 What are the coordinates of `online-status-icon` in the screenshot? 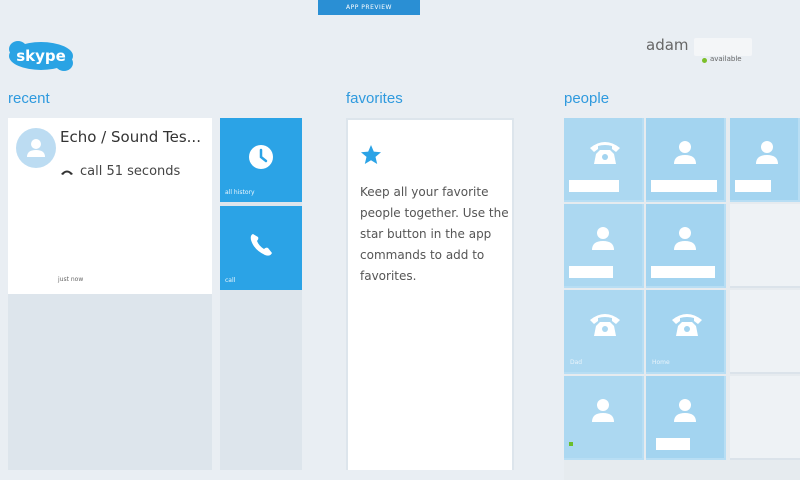 It's located at (571, 444).